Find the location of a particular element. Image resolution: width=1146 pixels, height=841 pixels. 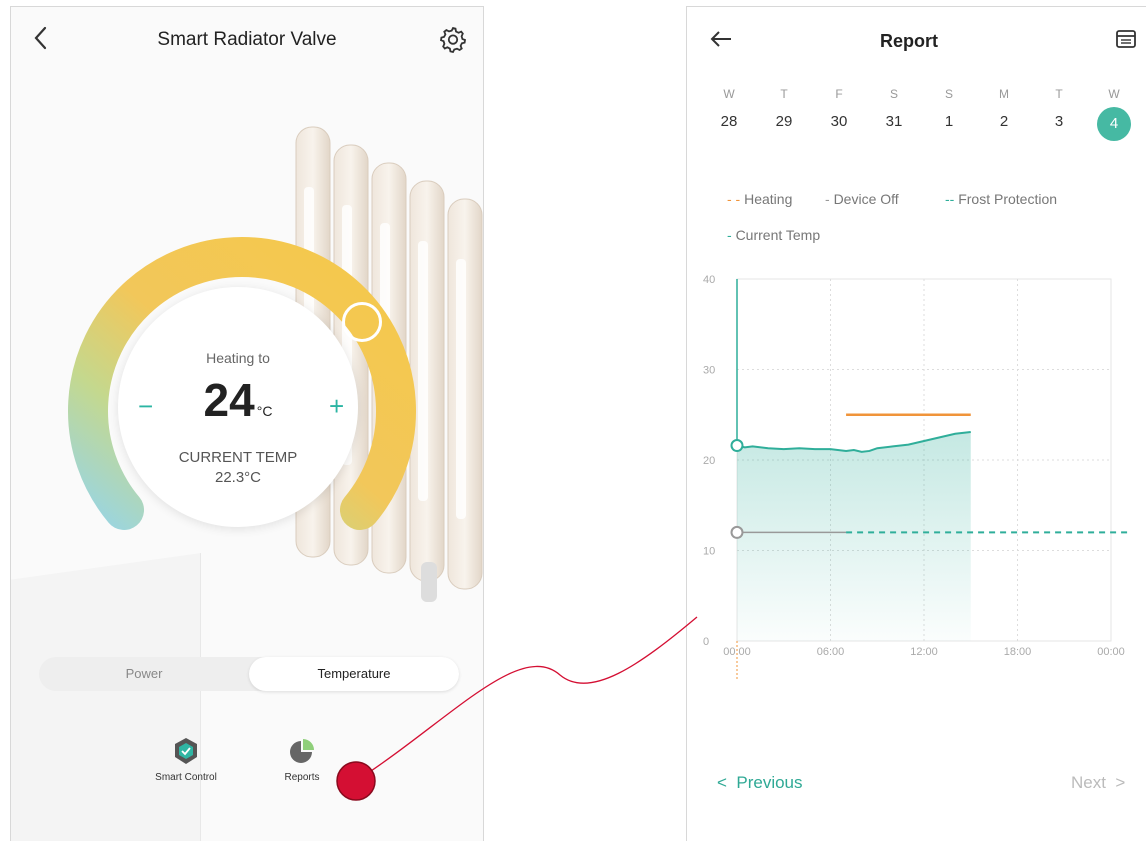

y-tick-label: 20 is located at coordinates (709, 461).